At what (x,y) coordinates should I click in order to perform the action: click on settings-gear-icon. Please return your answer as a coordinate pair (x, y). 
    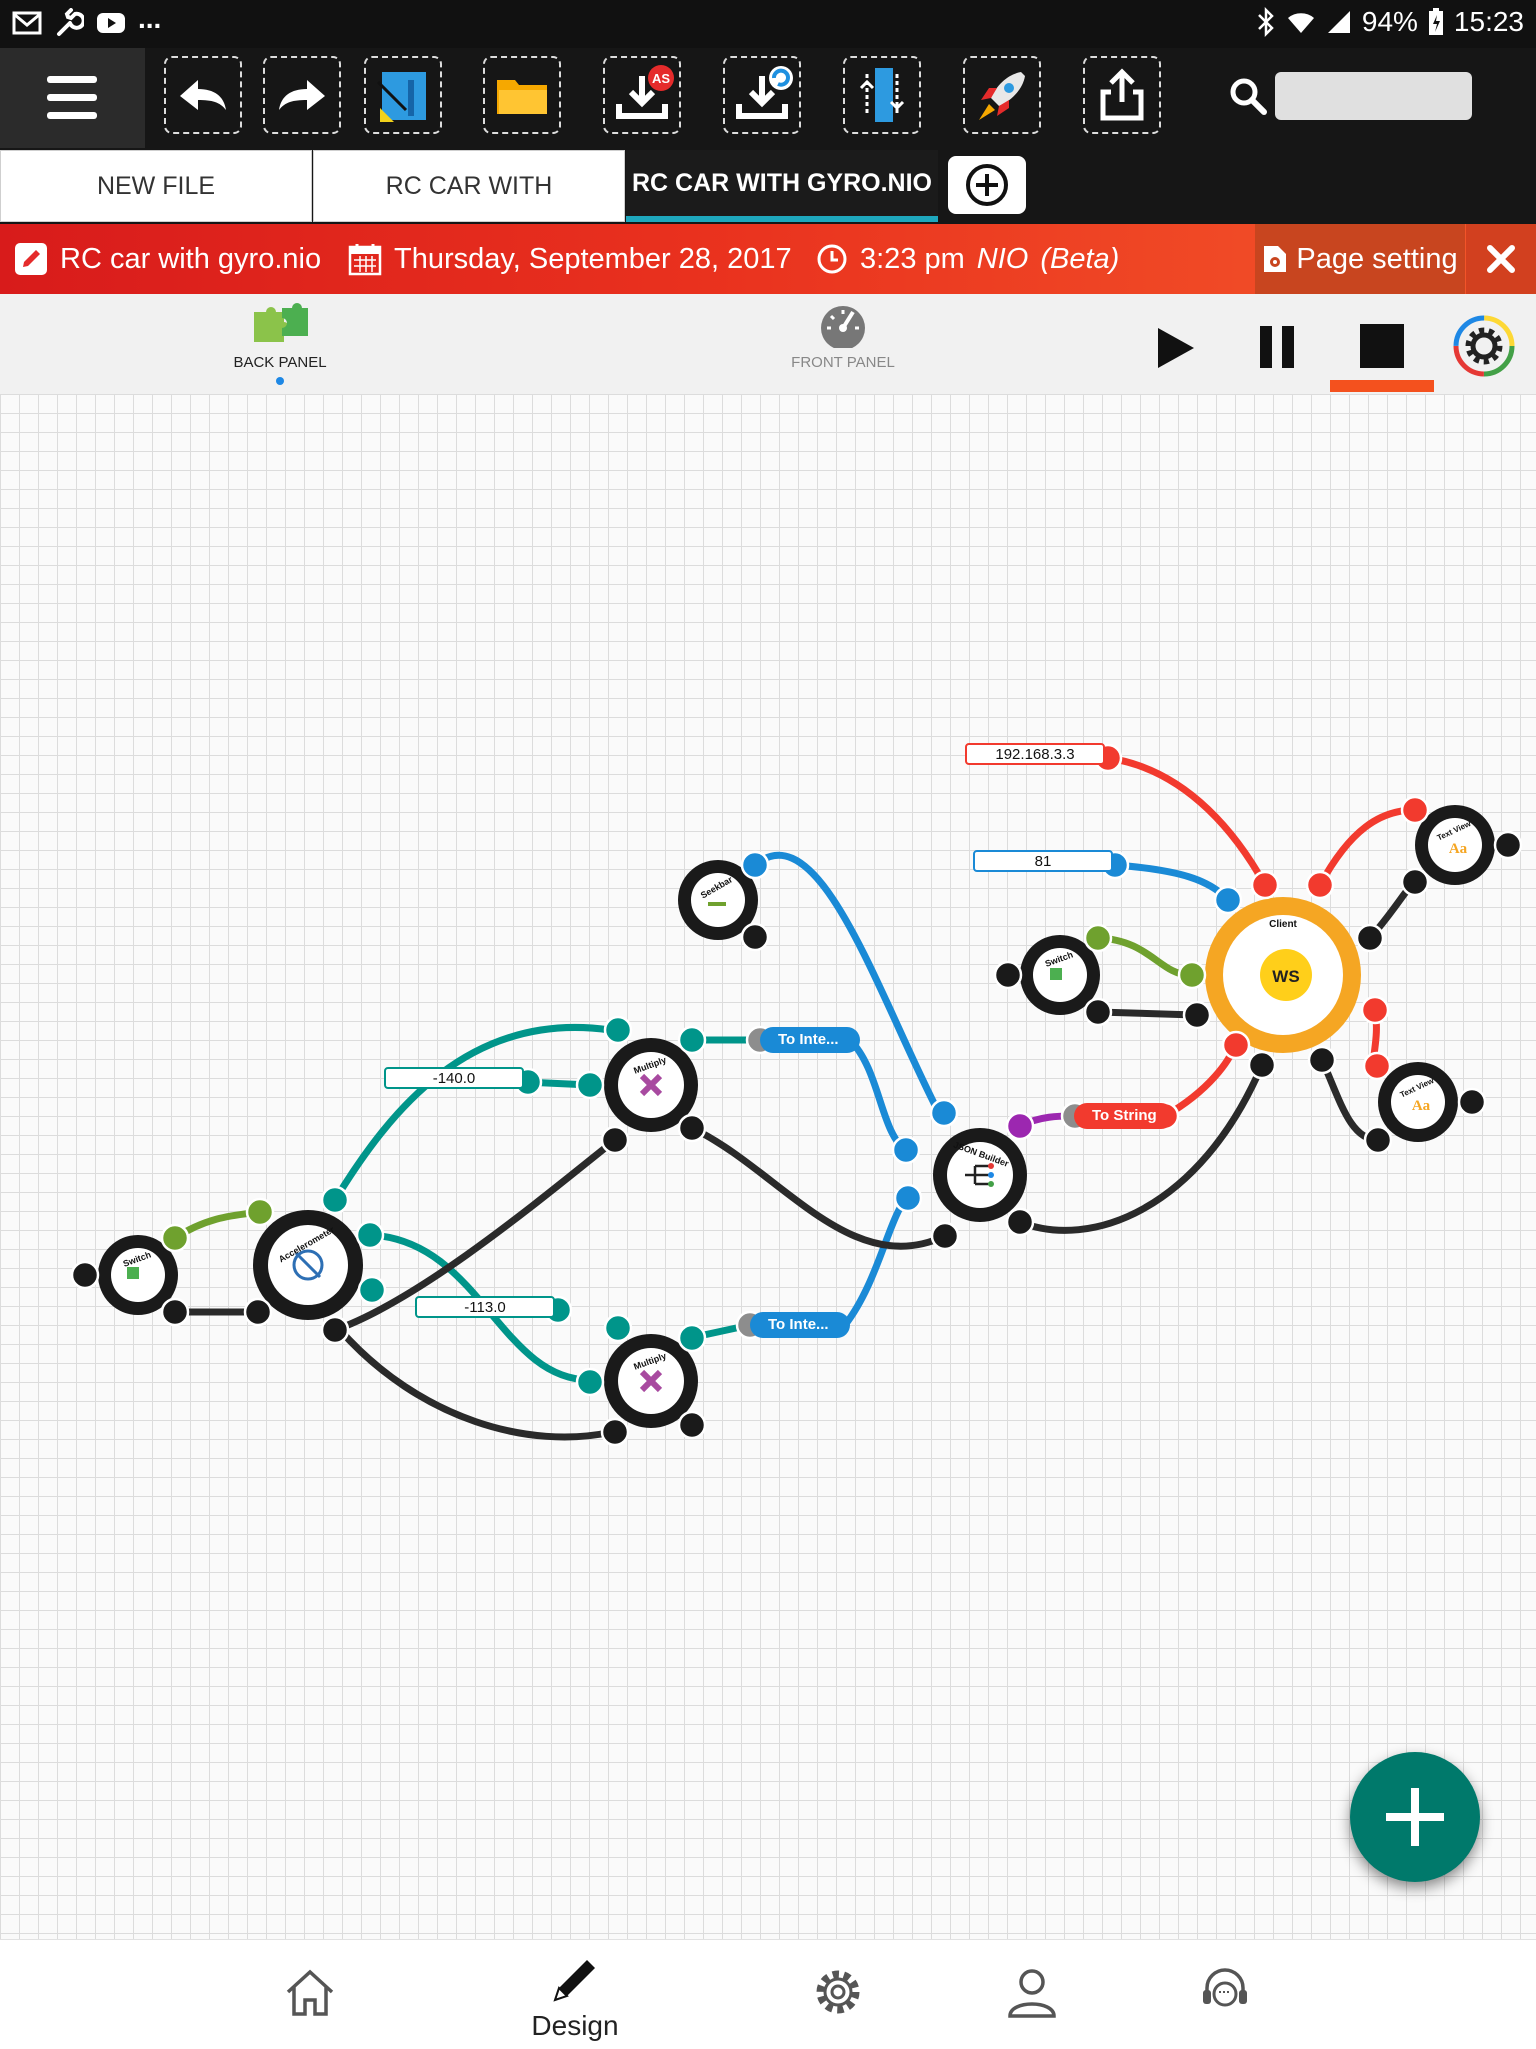
    Looking at the image, I should click on (1484, 346).